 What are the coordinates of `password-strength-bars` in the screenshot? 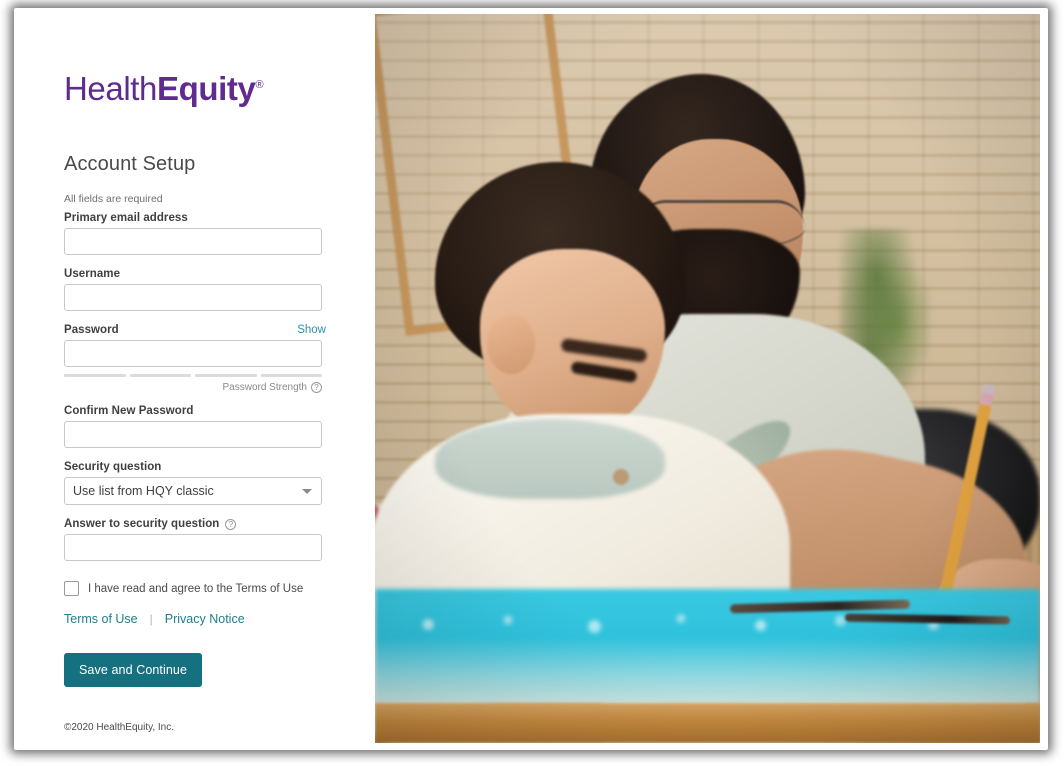 It's located at (193, 375).